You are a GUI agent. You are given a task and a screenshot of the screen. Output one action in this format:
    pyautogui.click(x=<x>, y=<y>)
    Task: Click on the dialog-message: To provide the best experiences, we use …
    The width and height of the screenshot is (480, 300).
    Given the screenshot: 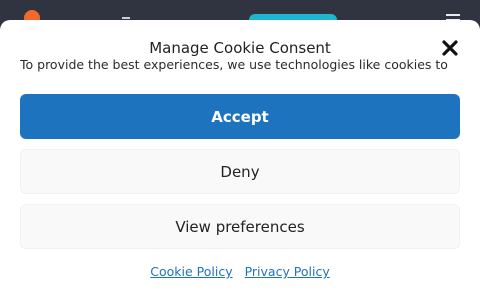 What is the action you would take?
    pyautogui.click(x=234, y=64)
    